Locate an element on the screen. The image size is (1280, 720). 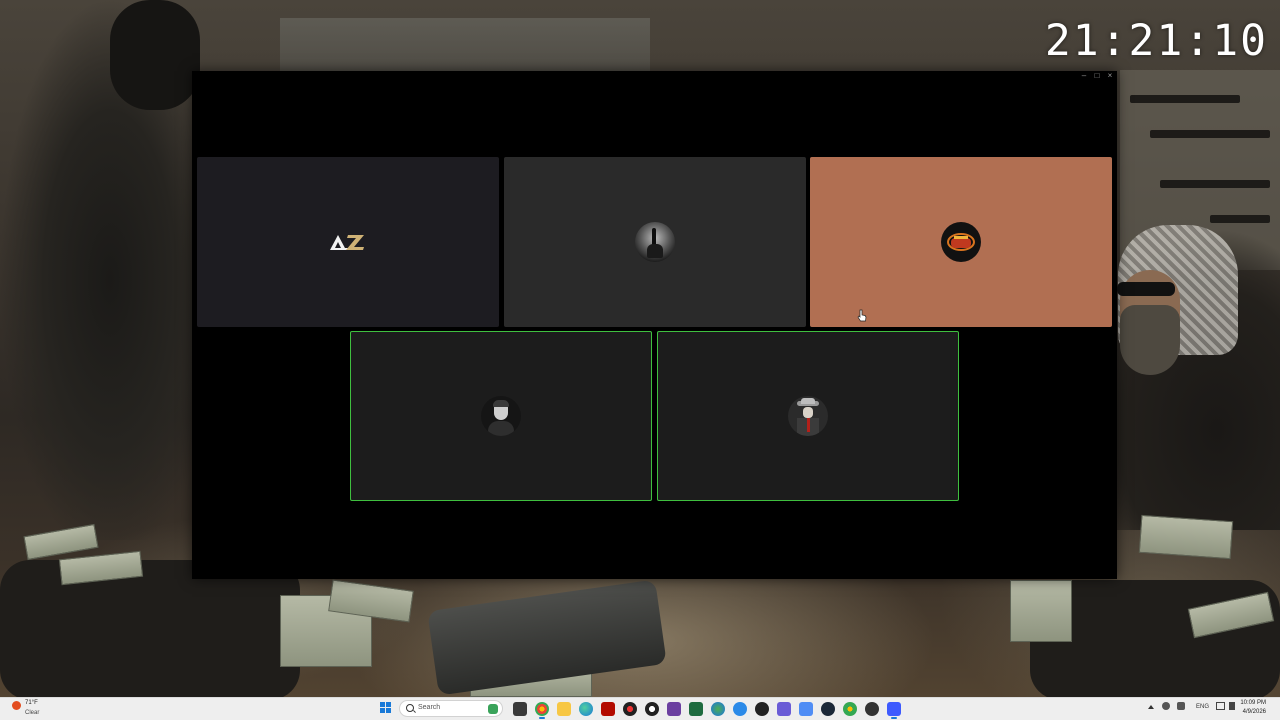
desktop-clock: 21:21:10 is located at coordinates (1156, 41).